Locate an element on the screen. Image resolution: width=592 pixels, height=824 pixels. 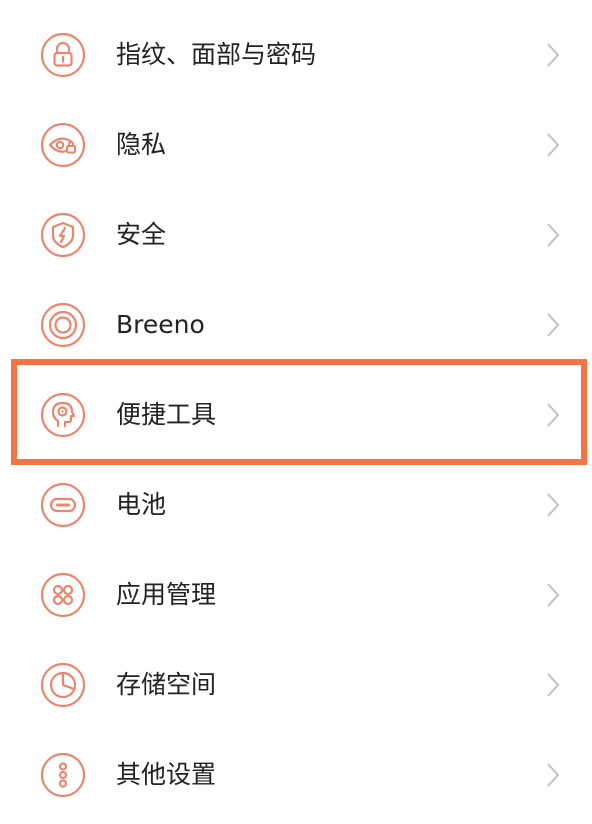
settings-item-label: 安全 is located at coordinates (141, 234).